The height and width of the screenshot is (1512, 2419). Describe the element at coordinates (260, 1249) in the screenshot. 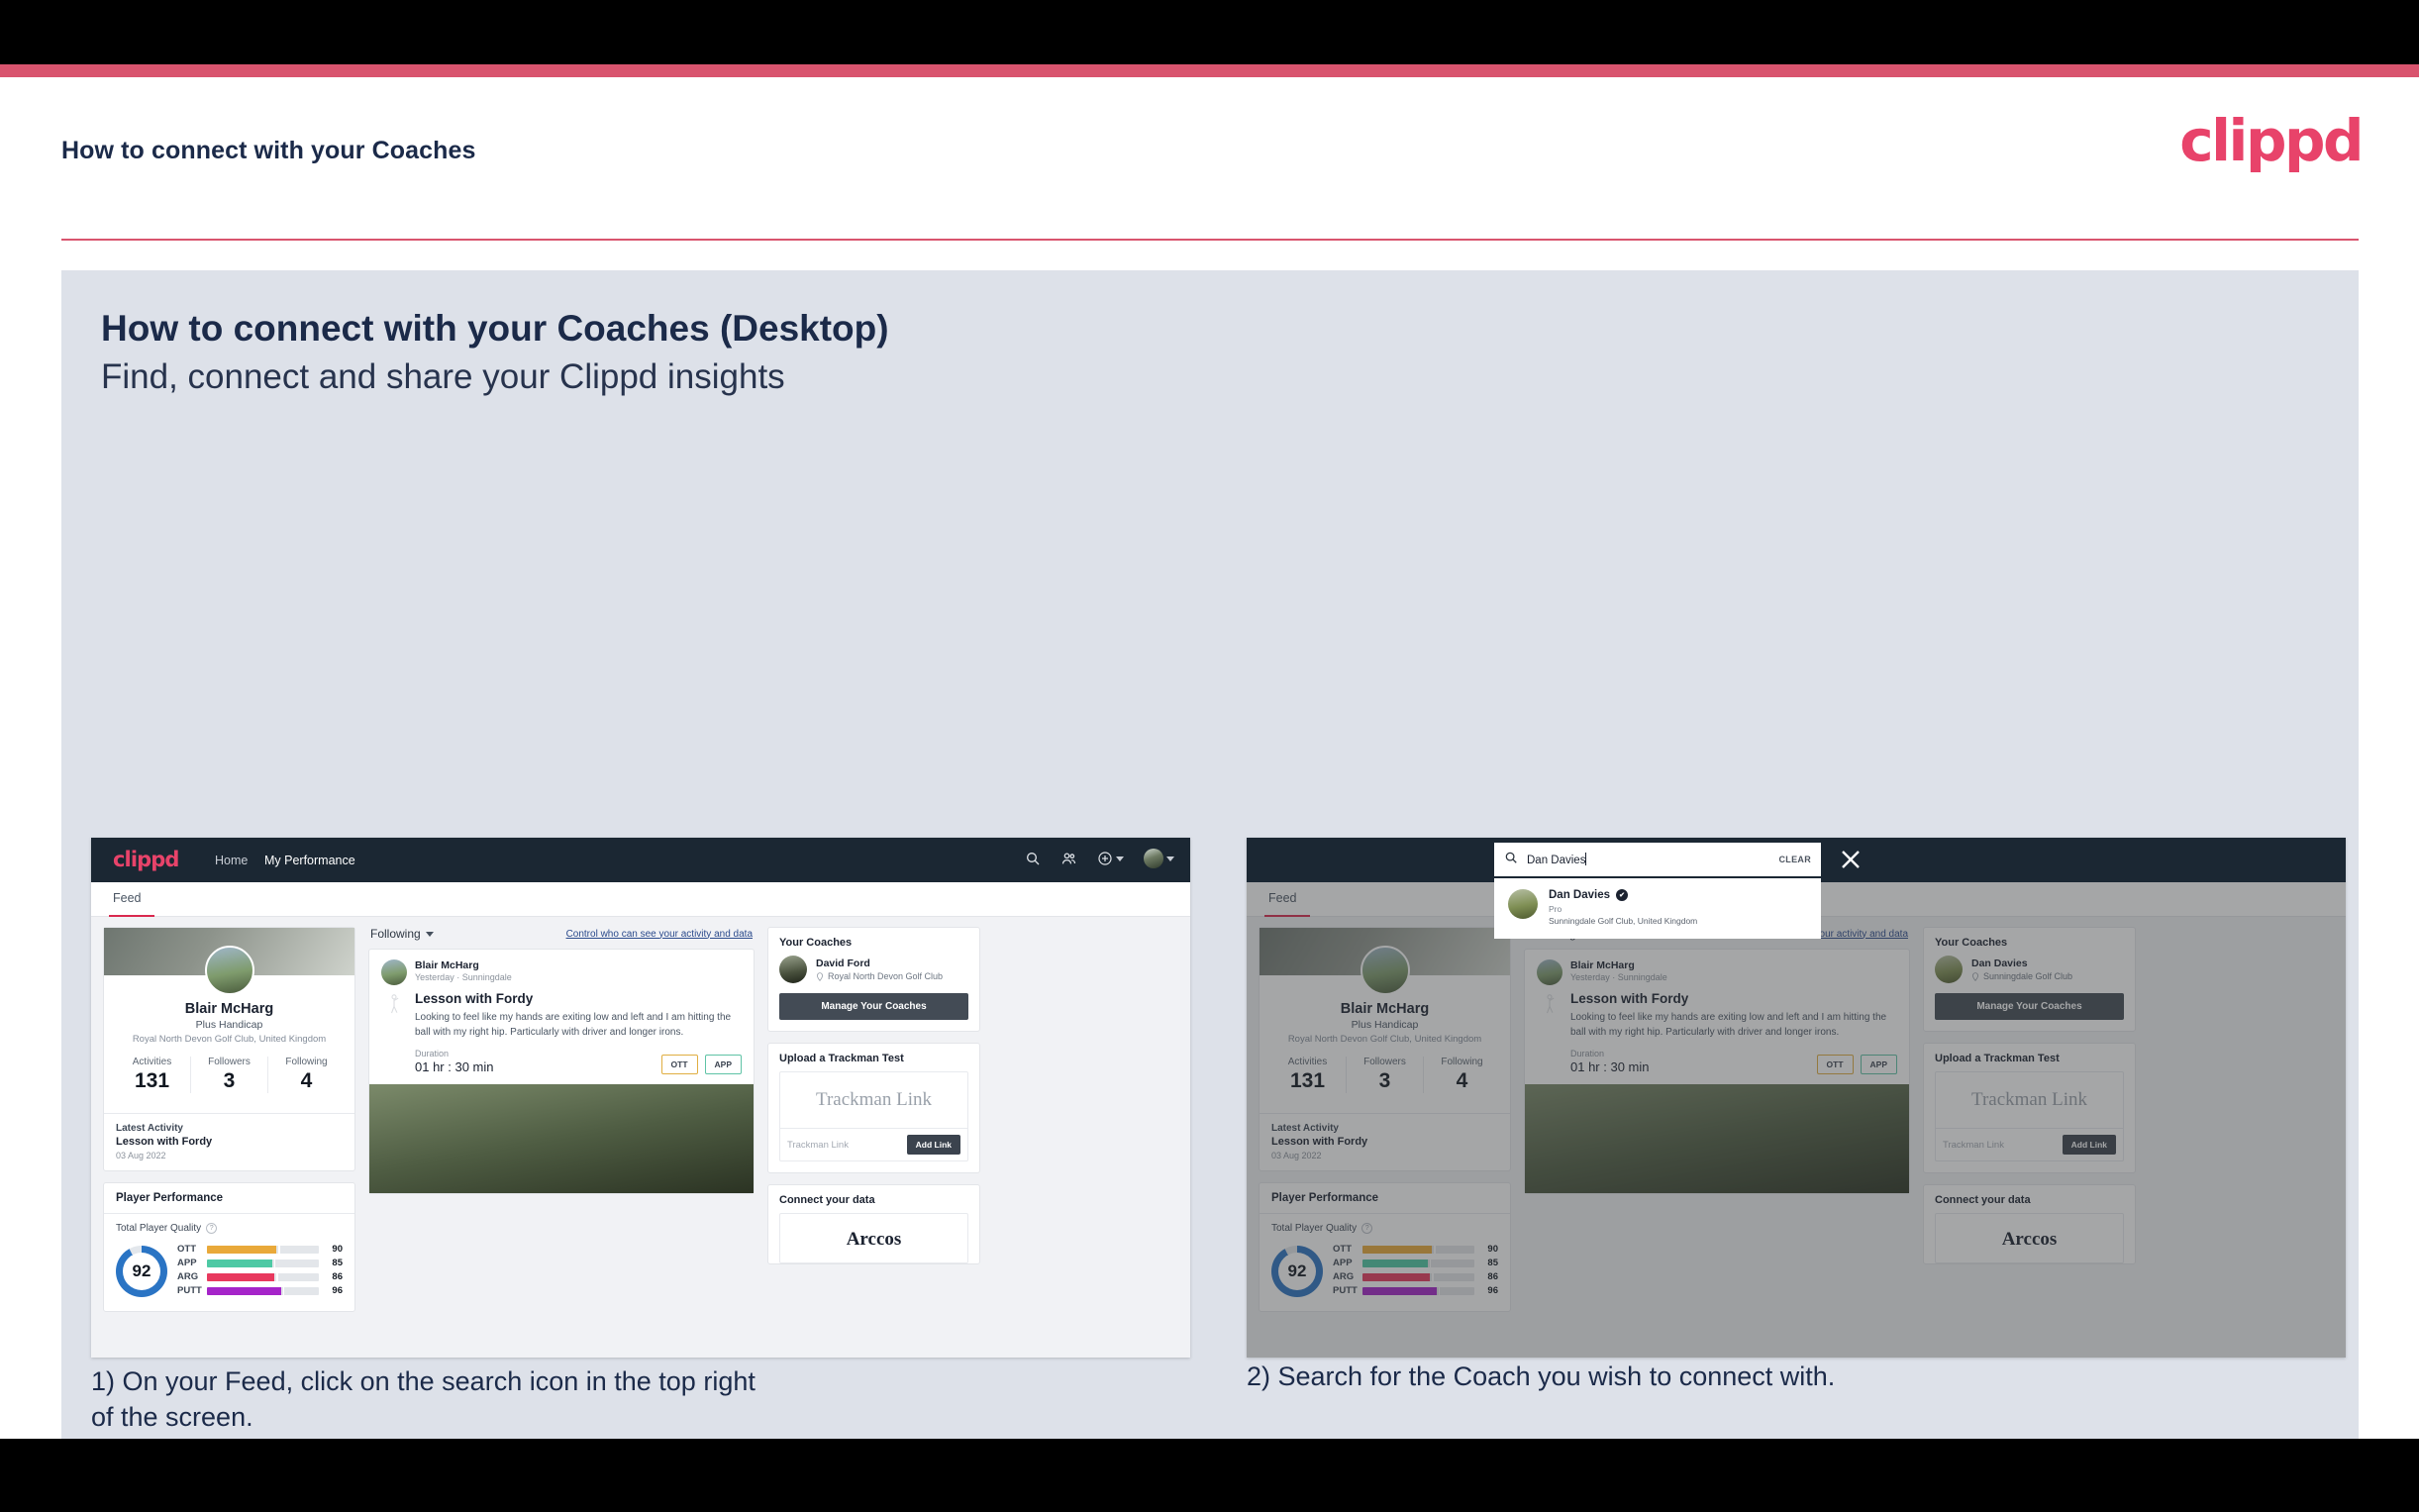

I see `metric-row: OTT 90` at that location.